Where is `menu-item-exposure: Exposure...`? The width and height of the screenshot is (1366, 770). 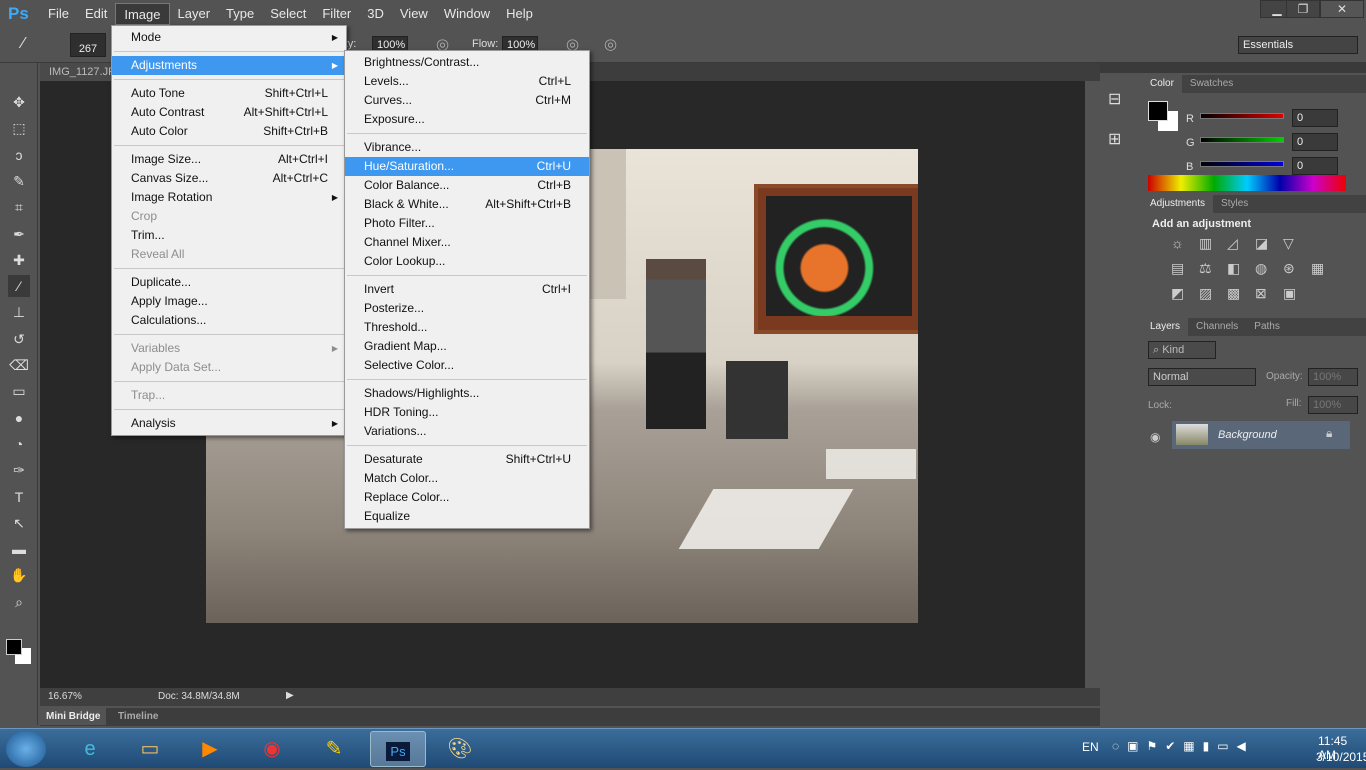
menu-item-exposure: Exposure... is located at coordinates (467, 119).